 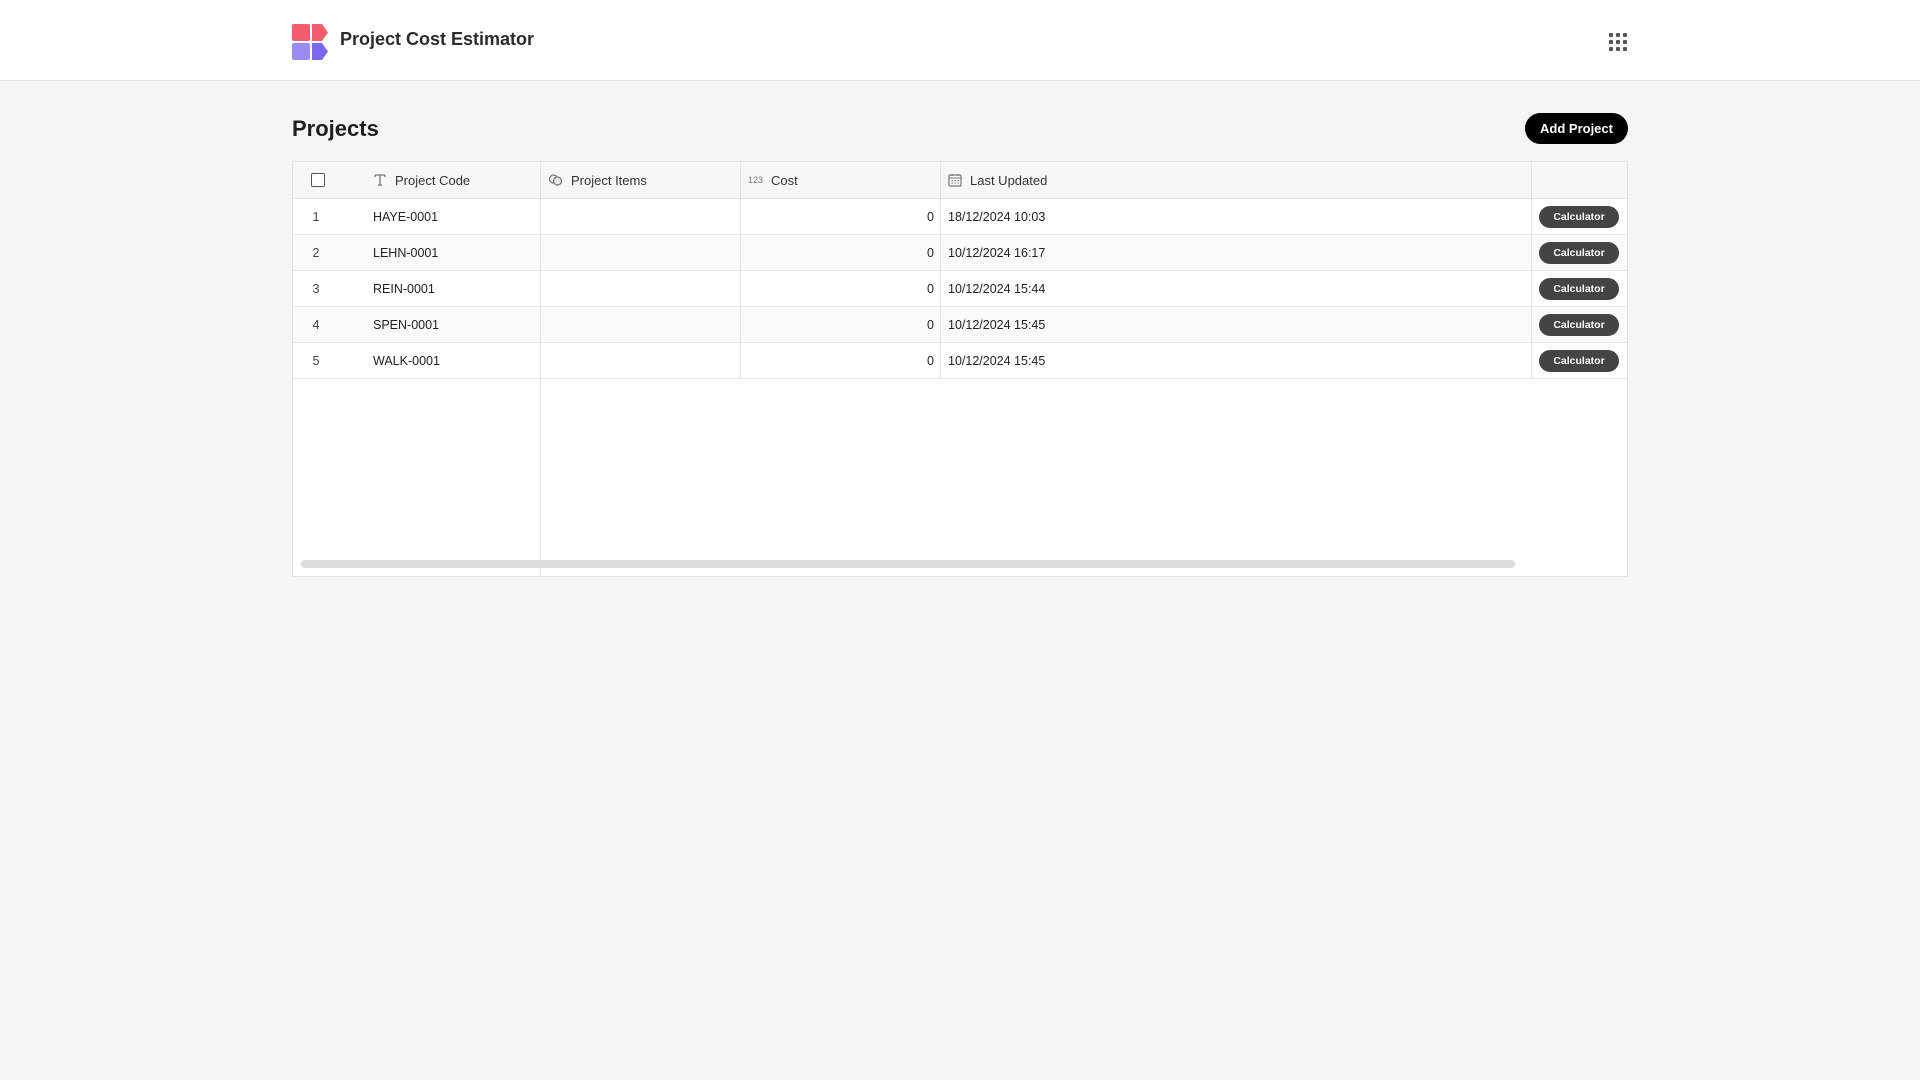 I want to click on text-type-icon, so click(x=380, y=180).